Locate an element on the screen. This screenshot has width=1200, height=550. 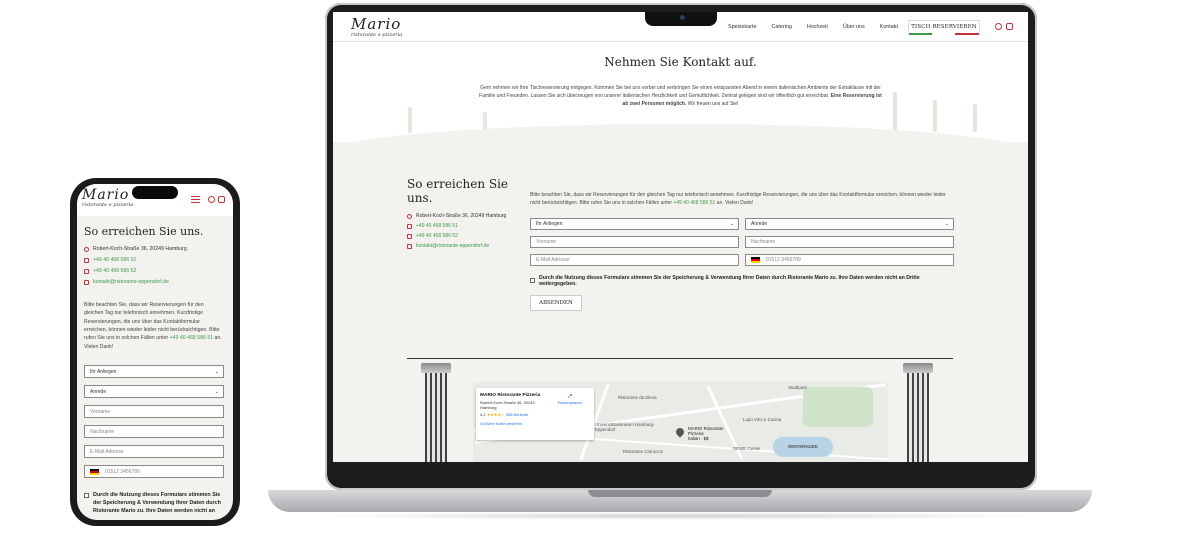
phone-phone-link-1: +49 40 468 586 51 is located at coordinates (114, 260).